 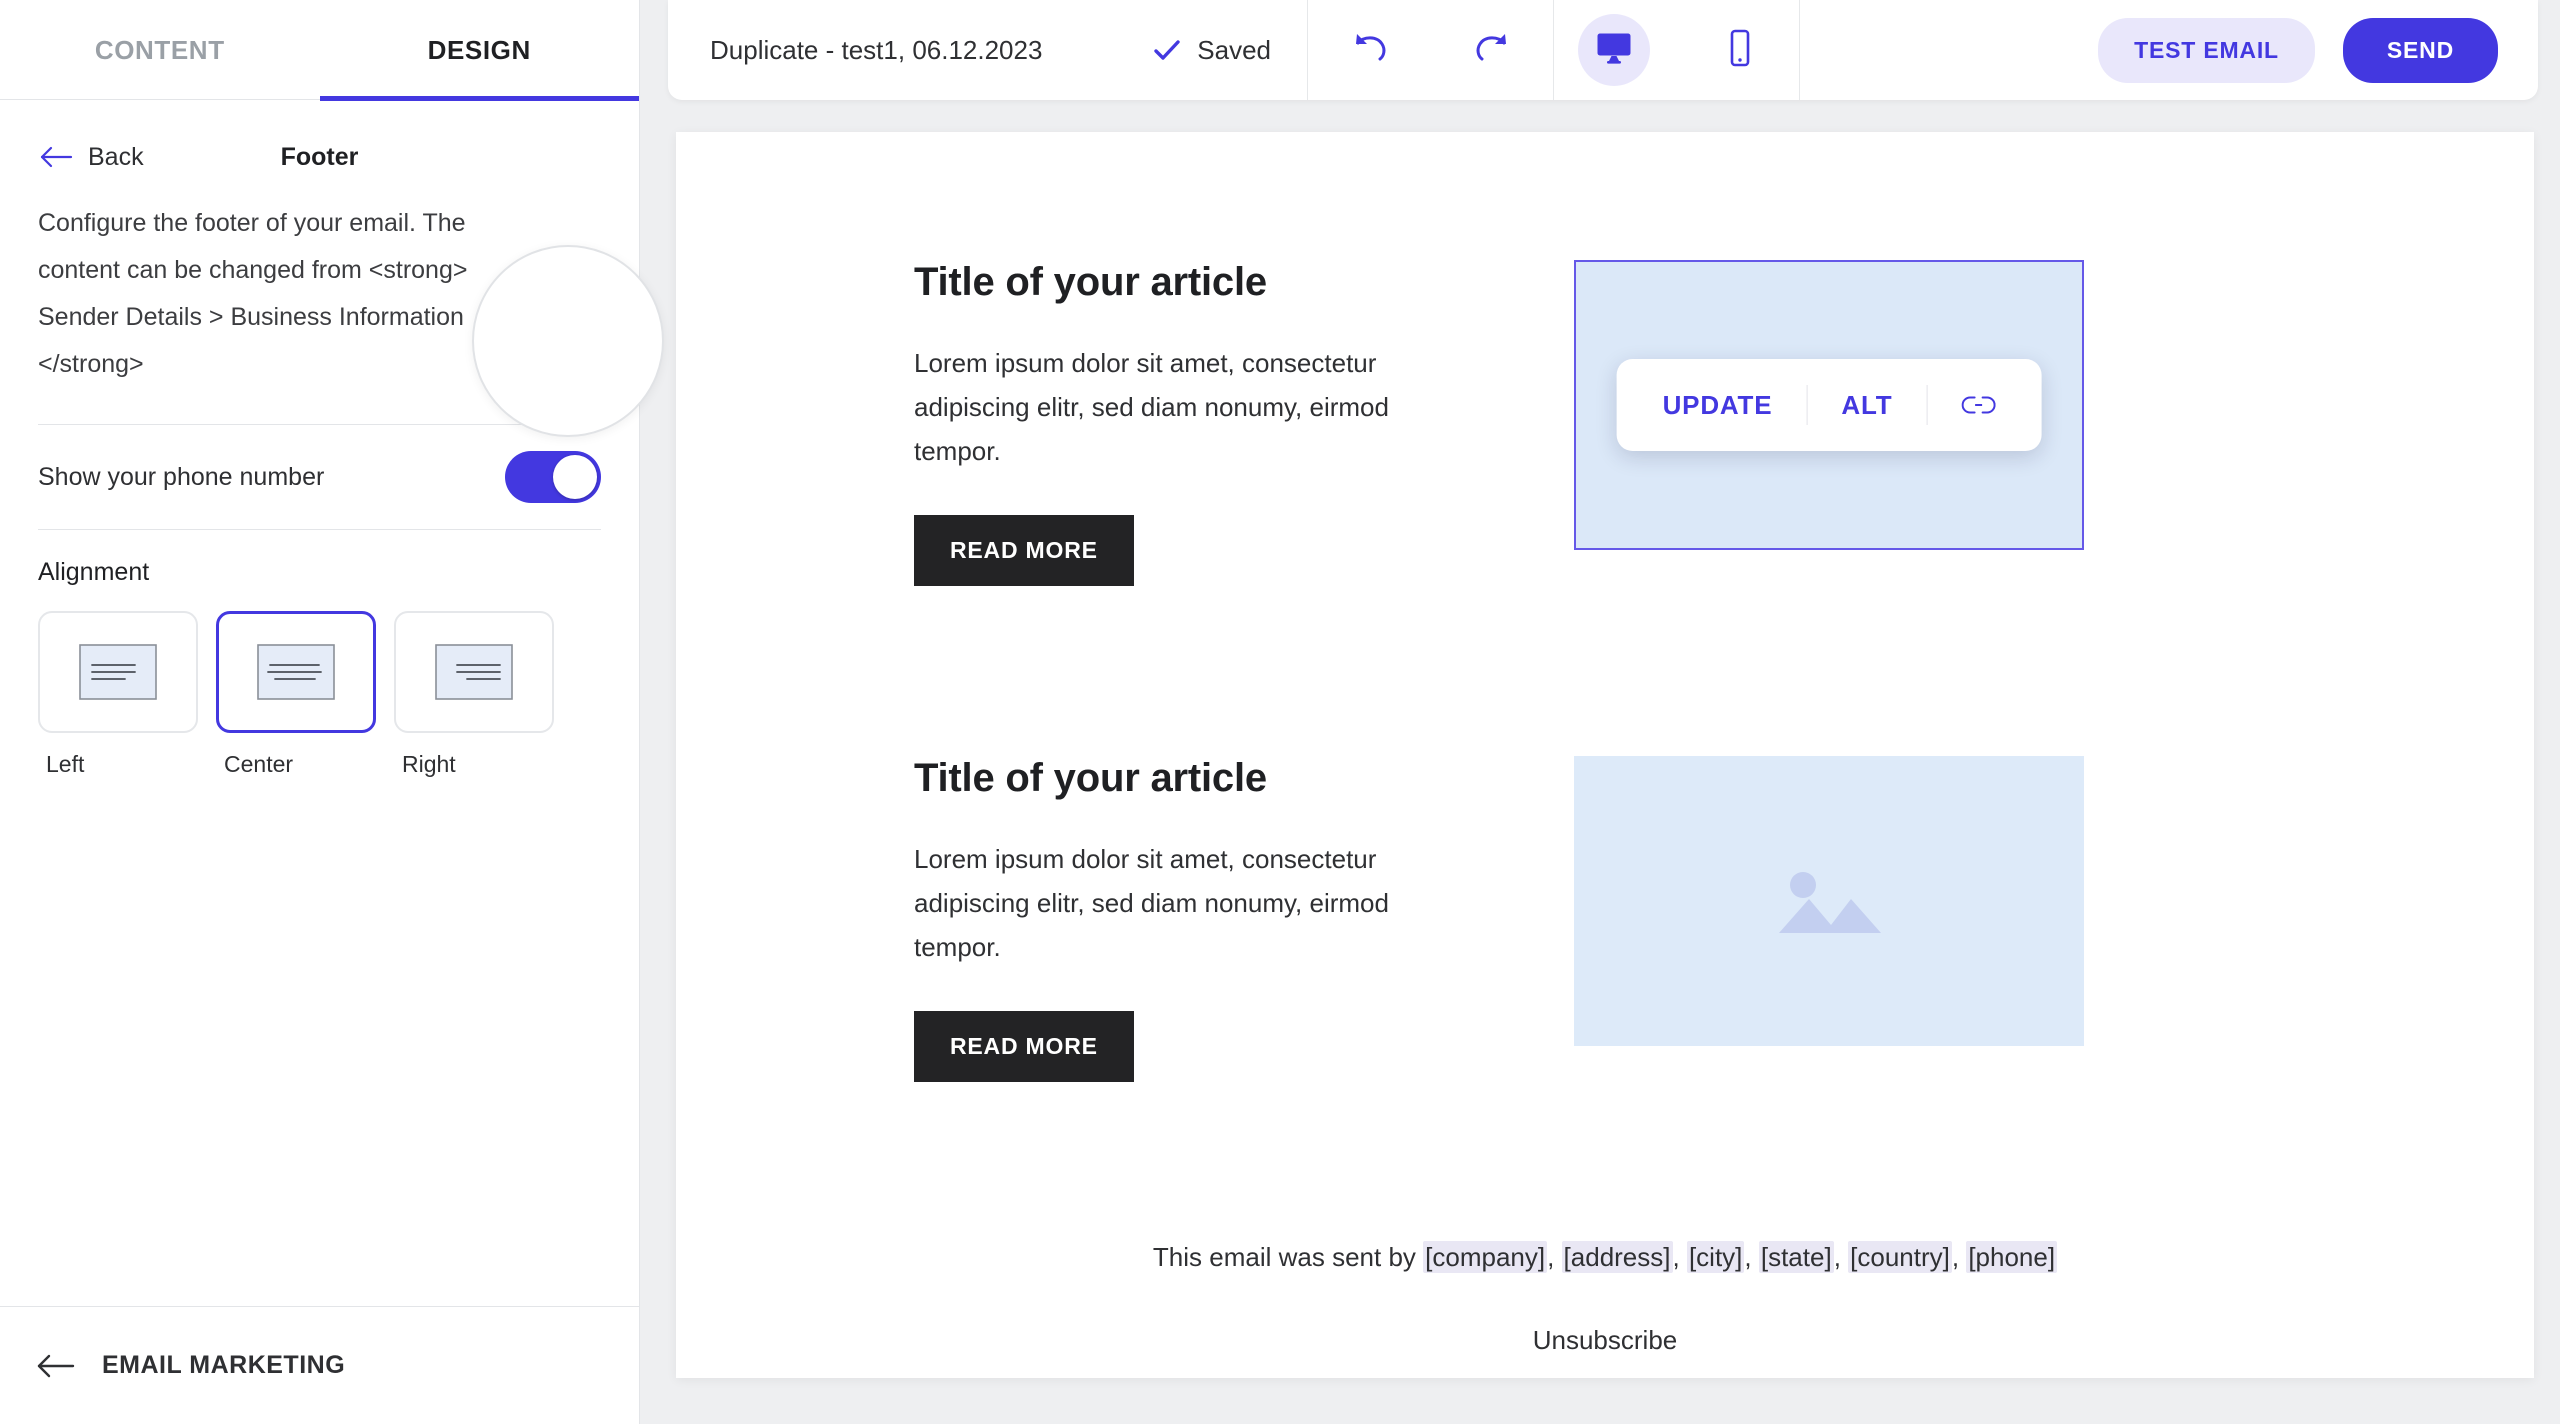 What do you see at coordinates (1900, 1257) in the screenshot?
I see `footer-token-country: [country]` at bounding box center [1900, 1257].